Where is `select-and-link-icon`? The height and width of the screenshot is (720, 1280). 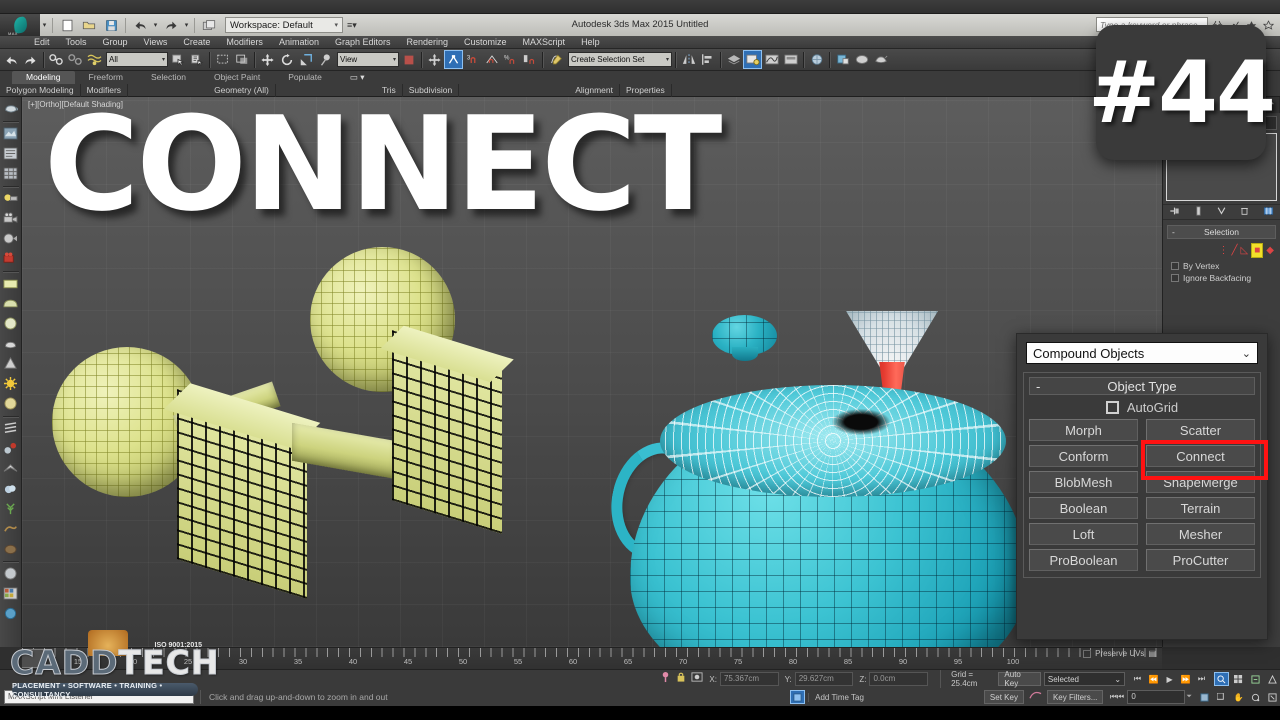 select-and-link-icon is located at coordinates (56, 59).